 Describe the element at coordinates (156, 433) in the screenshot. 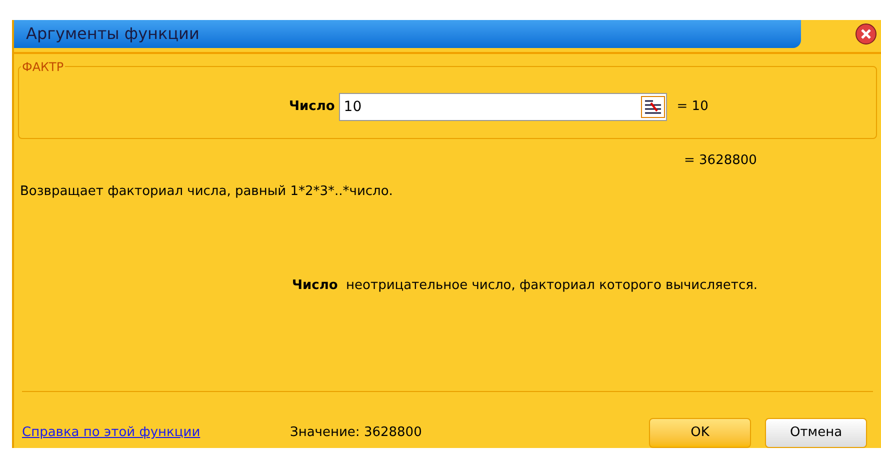

I see `help-link: Справка по этой функции` at that location.